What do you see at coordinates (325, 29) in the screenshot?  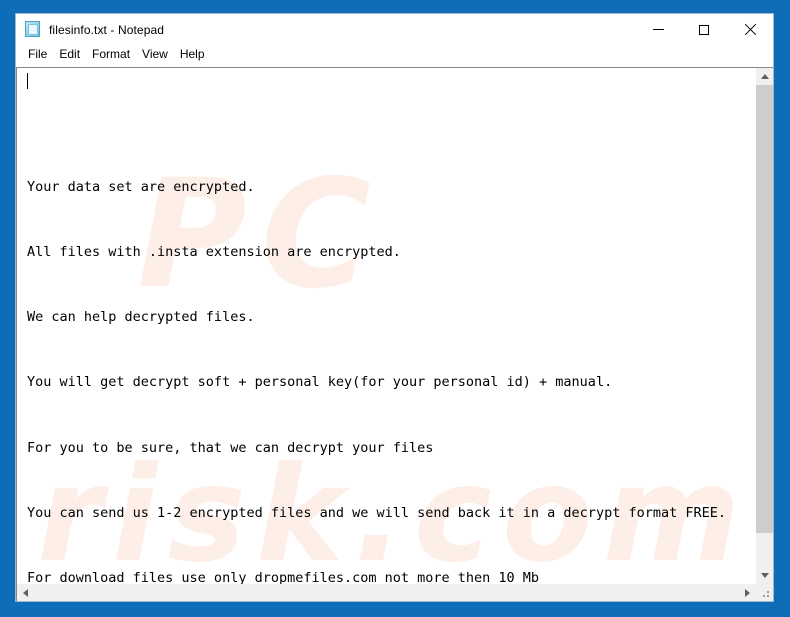 I see `title-bar-left: filesinfo.txt - Notepad` at bounding box center [325, 29].